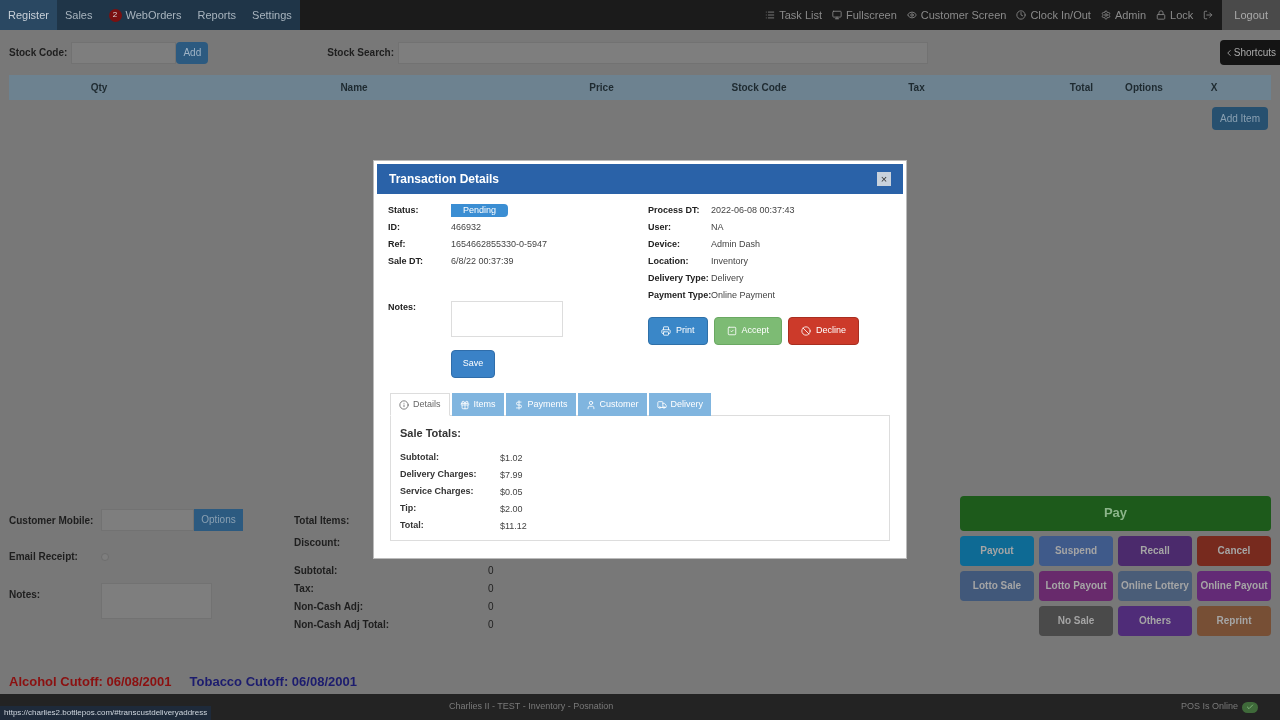 The height and width of the screenshot is (720, 1280). What do you see at coordinates (806, 331) in the screenshot?
I see `ban-icon` at bounding box center [806, 331].